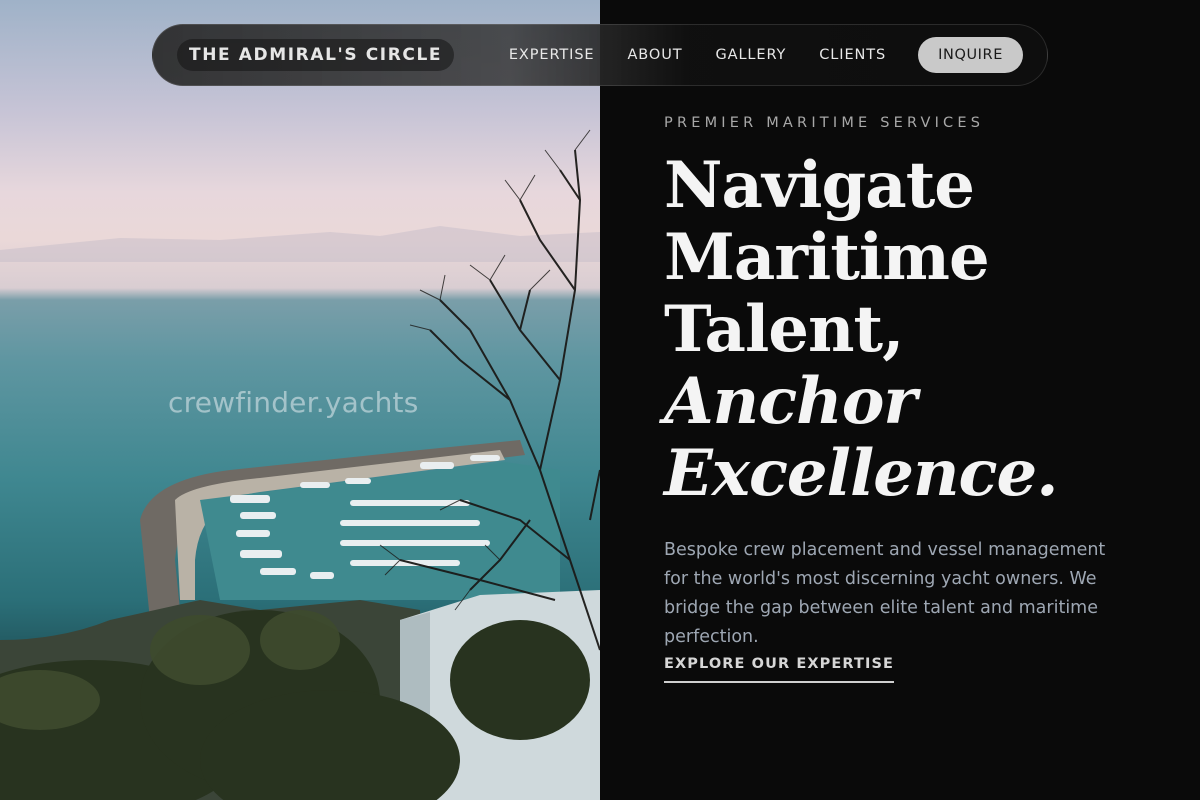 Image resolution: width=1200 pixels, height=800 pixels. What do you see at coordinates (784, 329) in the screenshot?
I see `headline-line-3: Talent,` at bounding box center [784, 329].